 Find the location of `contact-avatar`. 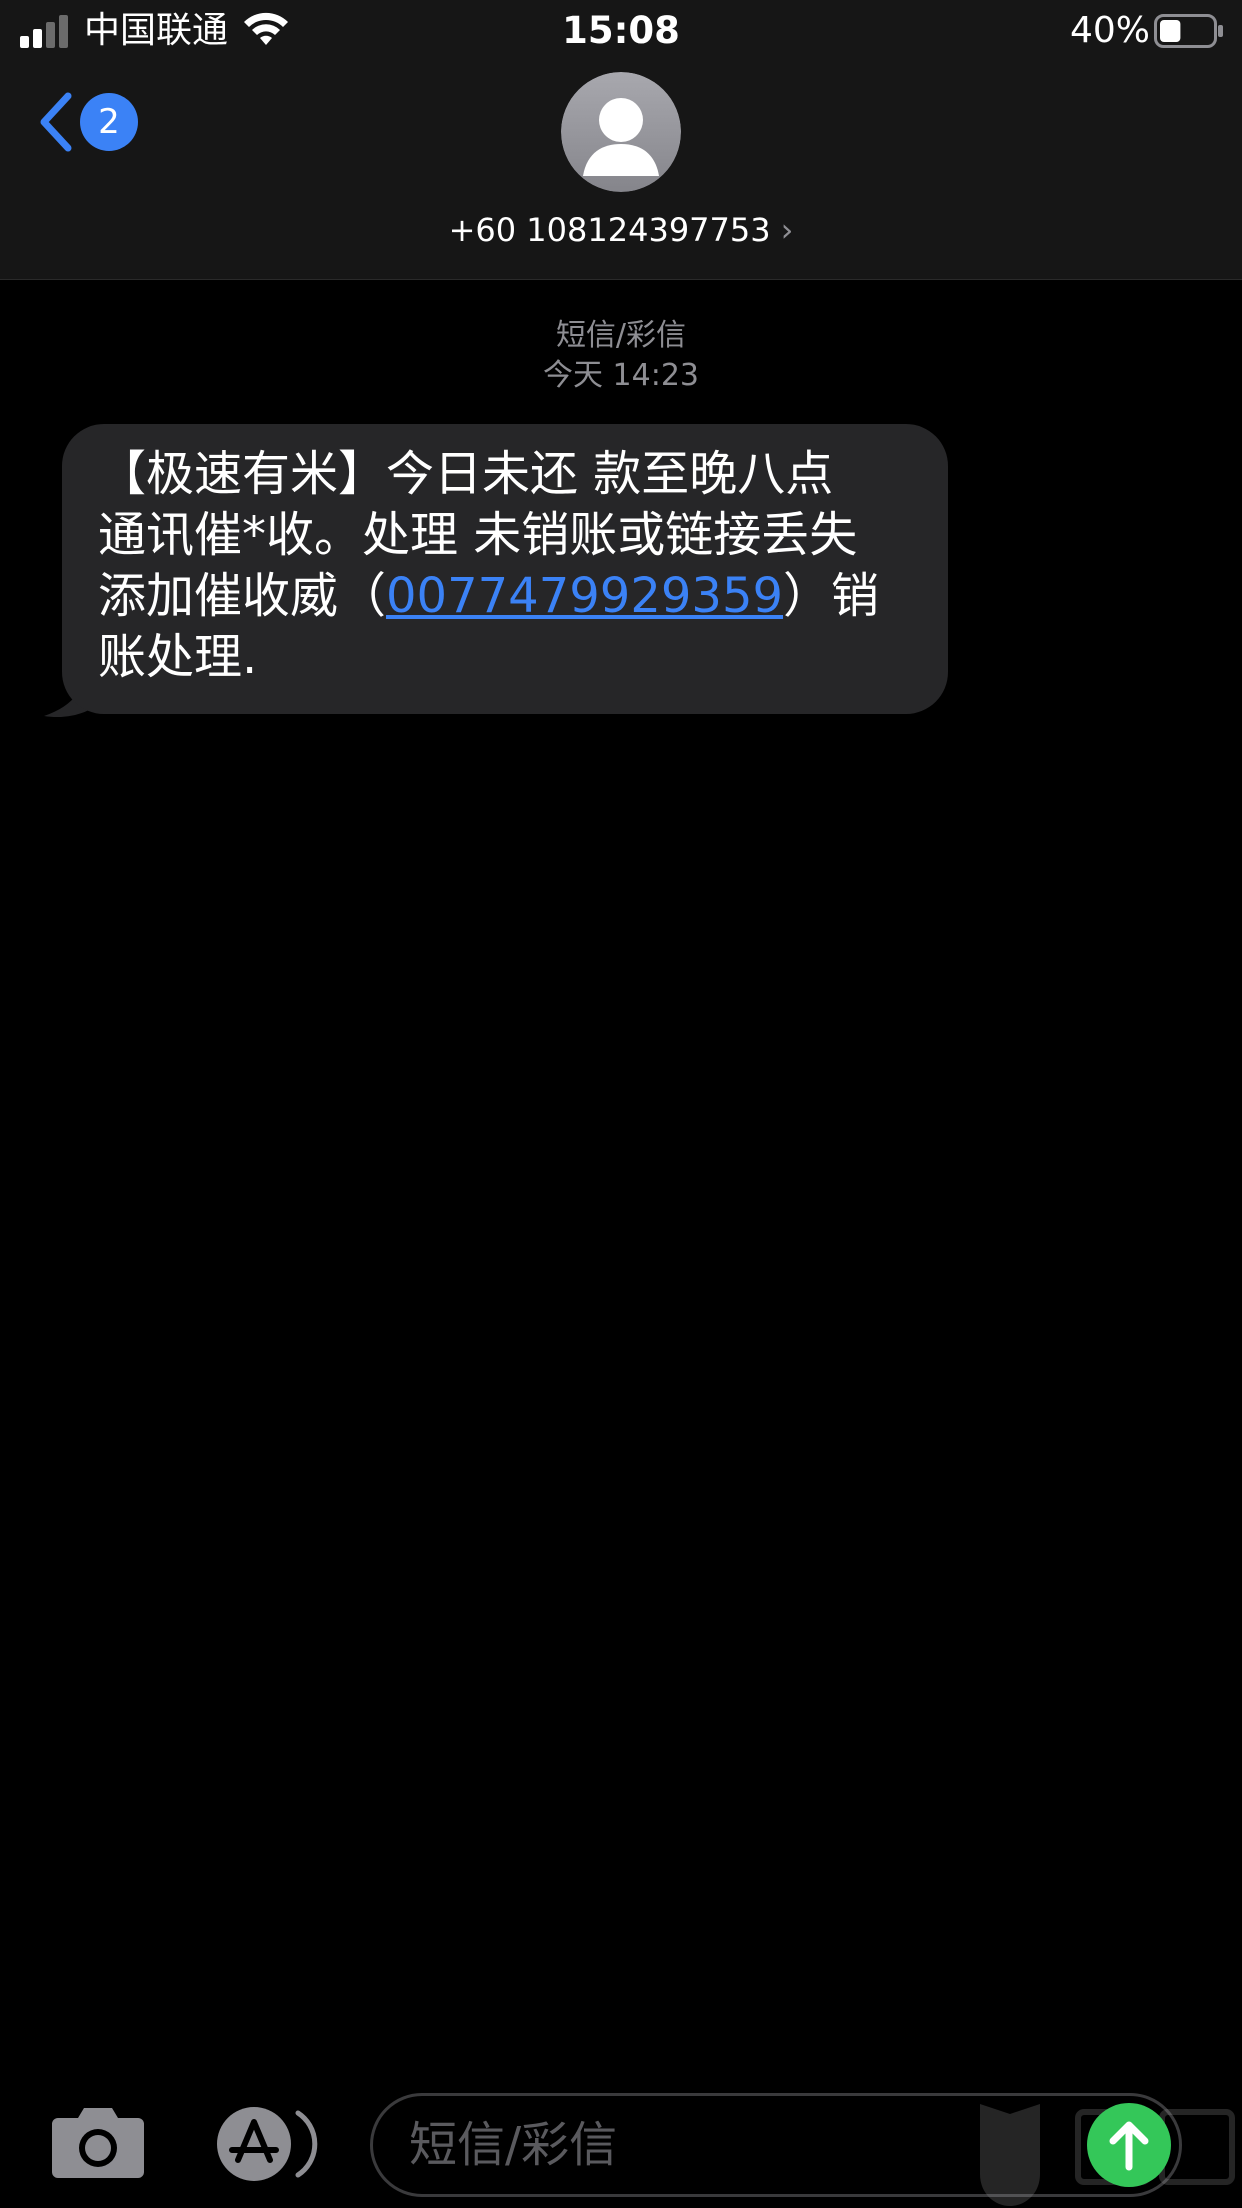

contact-avatar is located at coordinates (621, 132).